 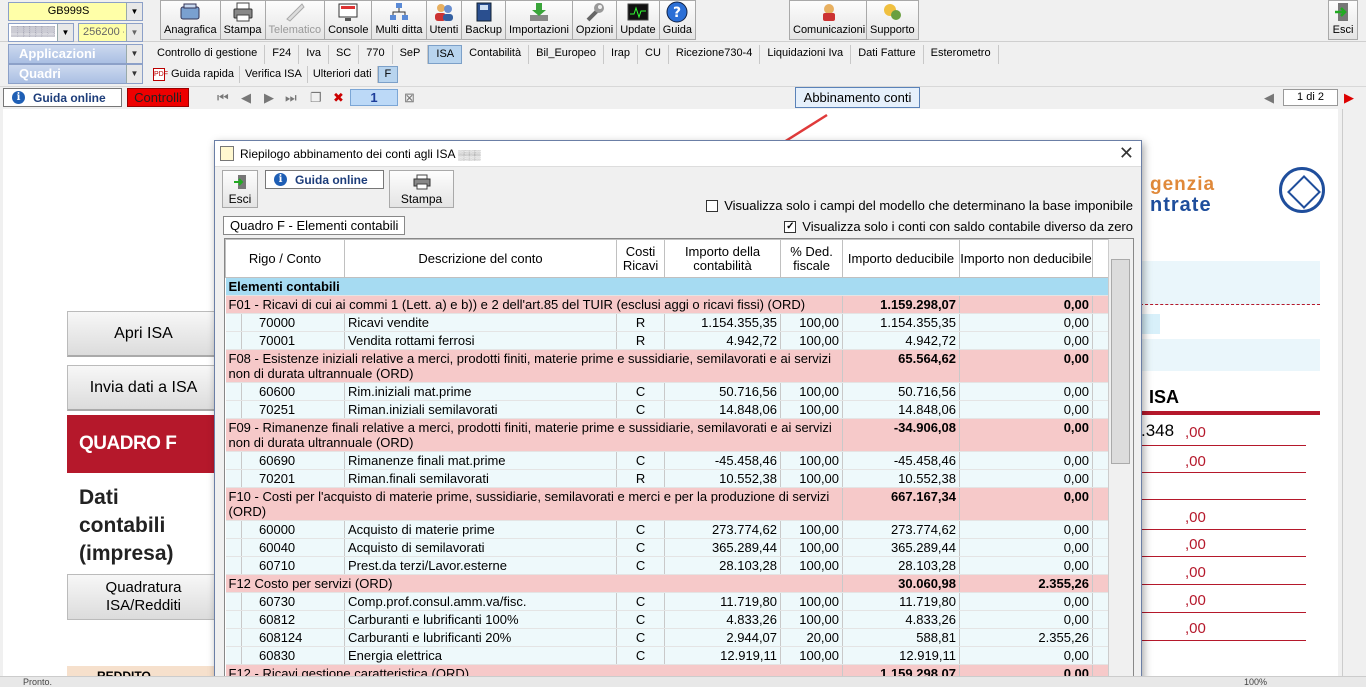 What do you see at coordinates (723, 258) in the screenshot?
I see `col-importo-contabilita: Importo della contabilità` at bounding box center [723, 258].